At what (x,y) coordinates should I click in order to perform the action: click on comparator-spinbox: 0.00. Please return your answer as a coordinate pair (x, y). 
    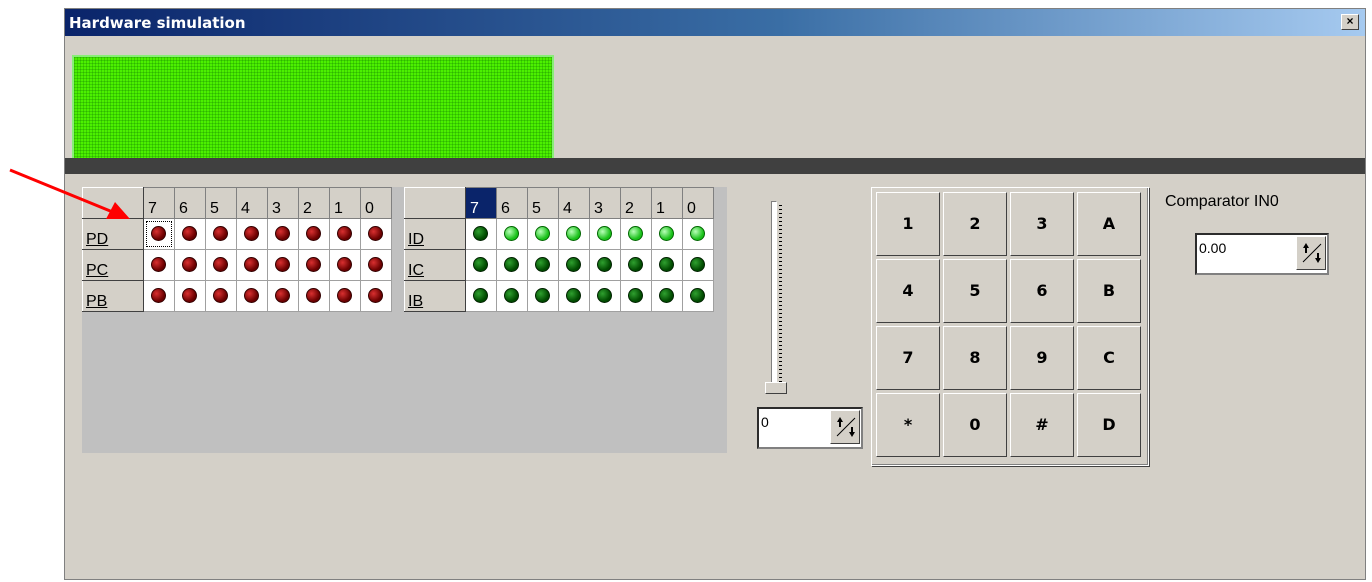
    Looking at the image, I should click on (1262, 254).